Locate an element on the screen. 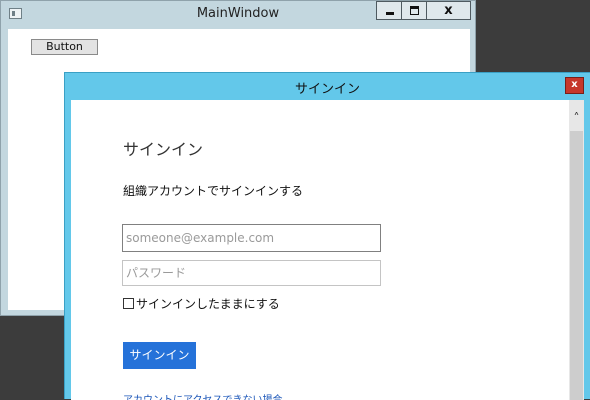 Image resolution: width=590 pixels, height=400 pixels. keep-signed-in-label: サインインしたままにする is located at coordinates (208, 303).